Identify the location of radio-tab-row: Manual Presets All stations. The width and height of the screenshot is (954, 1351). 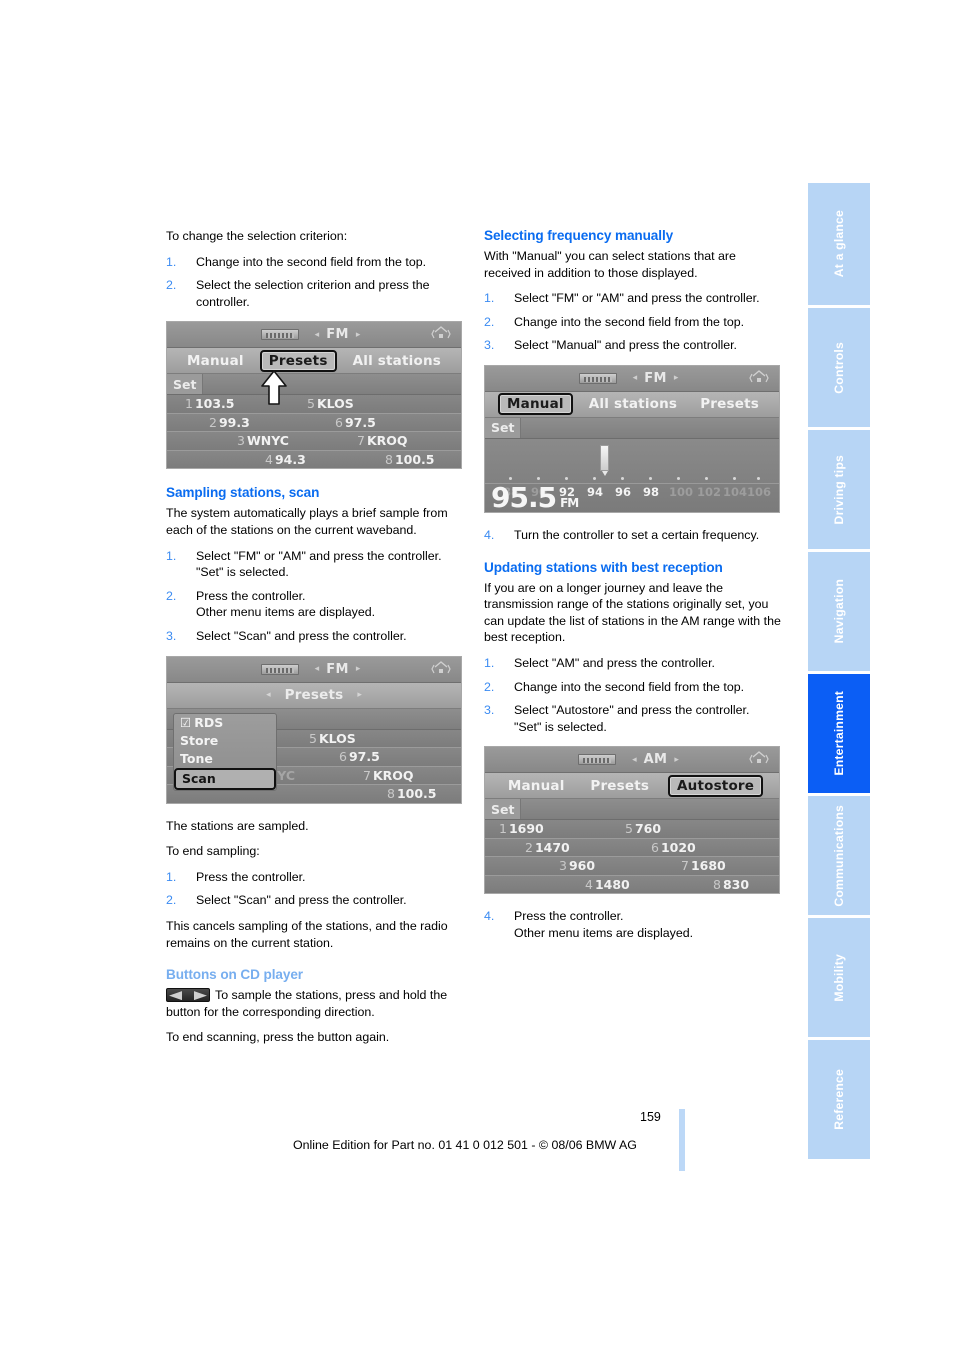
(314, 361).